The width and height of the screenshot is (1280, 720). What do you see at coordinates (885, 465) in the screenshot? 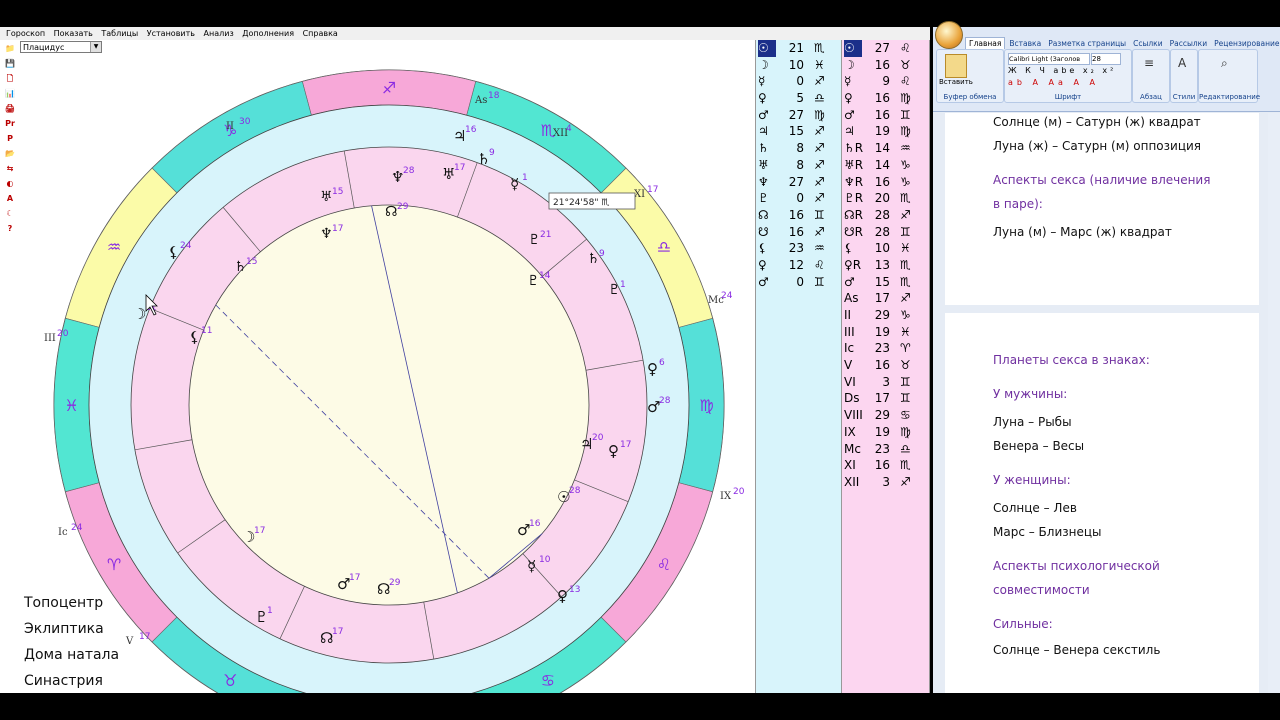
I see `table-row: XI 16 ♏` at bounding box center [885, 465].